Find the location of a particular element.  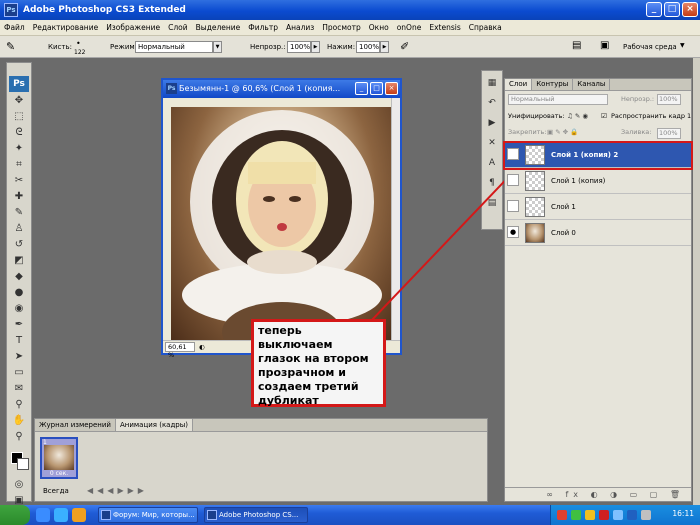

fill-label: Заливка: is located at coordinates (636, 132).